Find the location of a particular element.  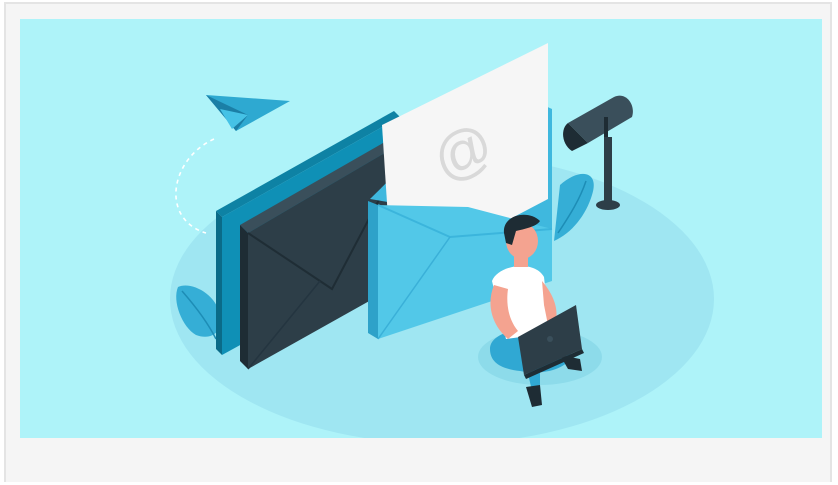

paper-plane-icon is located at coordinates (248, 113).